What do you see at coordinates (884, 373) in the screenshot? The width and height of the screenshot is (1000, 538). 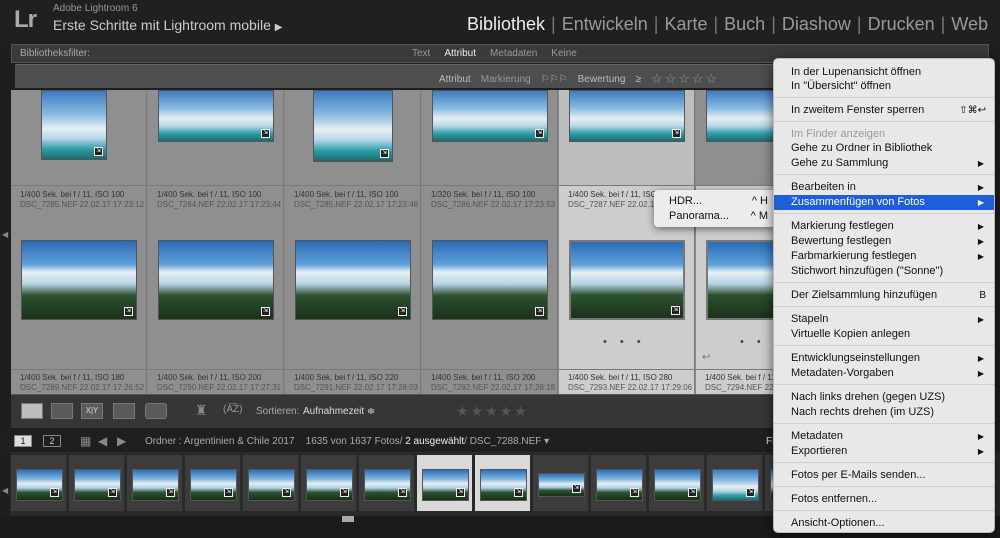 I see `menu-item-metadaten-vorgaben: Metadaten-Vorgaben ▶` at bounding box center [884, 373].